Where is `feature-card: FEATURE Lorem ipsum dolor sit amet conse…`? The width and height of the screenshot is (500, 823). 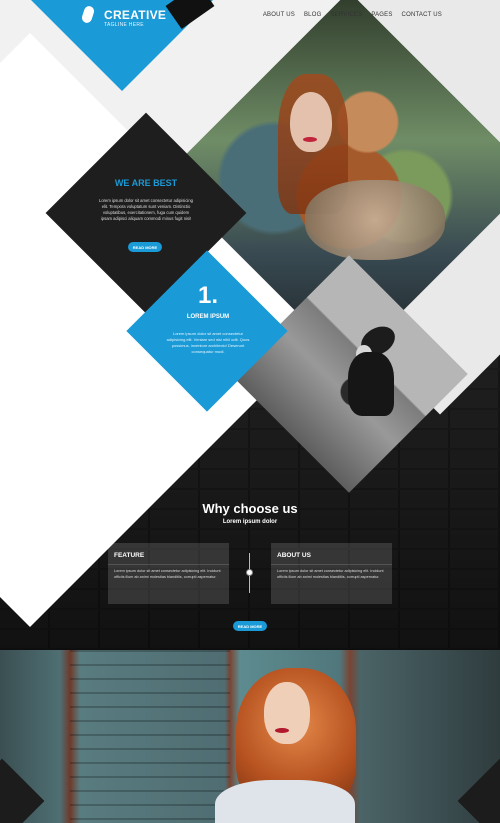
feature-card: FEATURE Lorem ipsum dolor sit amet conse… is located at coordinates (168, 573).